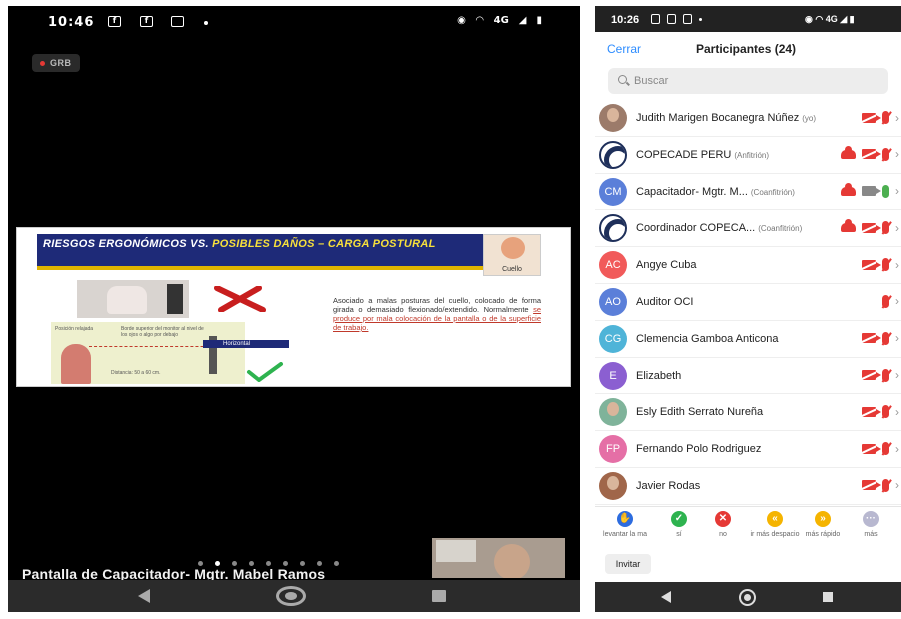 The width and height of the screenshot is (901, 619). What do you see at coordinates (748, 376) in the screenshot?
I see `participant-row: E Elizabeth ›` at bounding box center [748, 376].